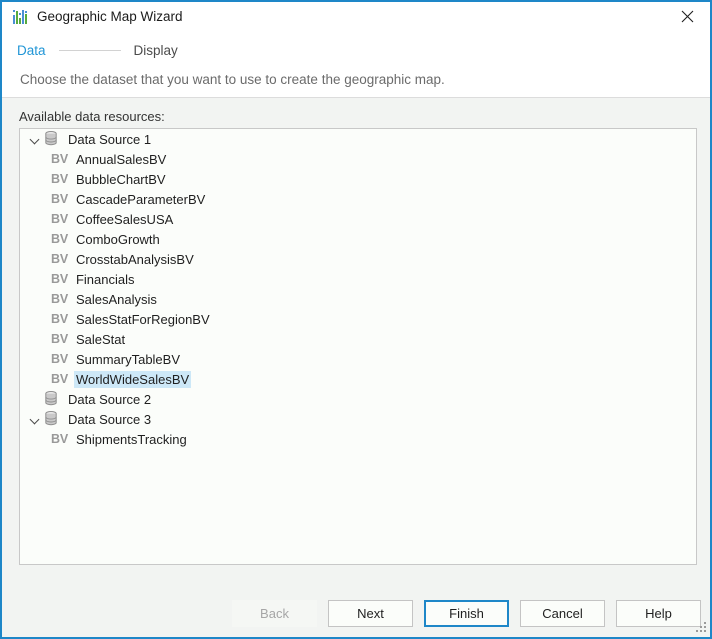 The width and height of the screenshot is (712, 639). What do you see at coordinates (358, 399) in the screenshot?
I see `tree-item: Data Source 2` at bounding box center [358, 399].